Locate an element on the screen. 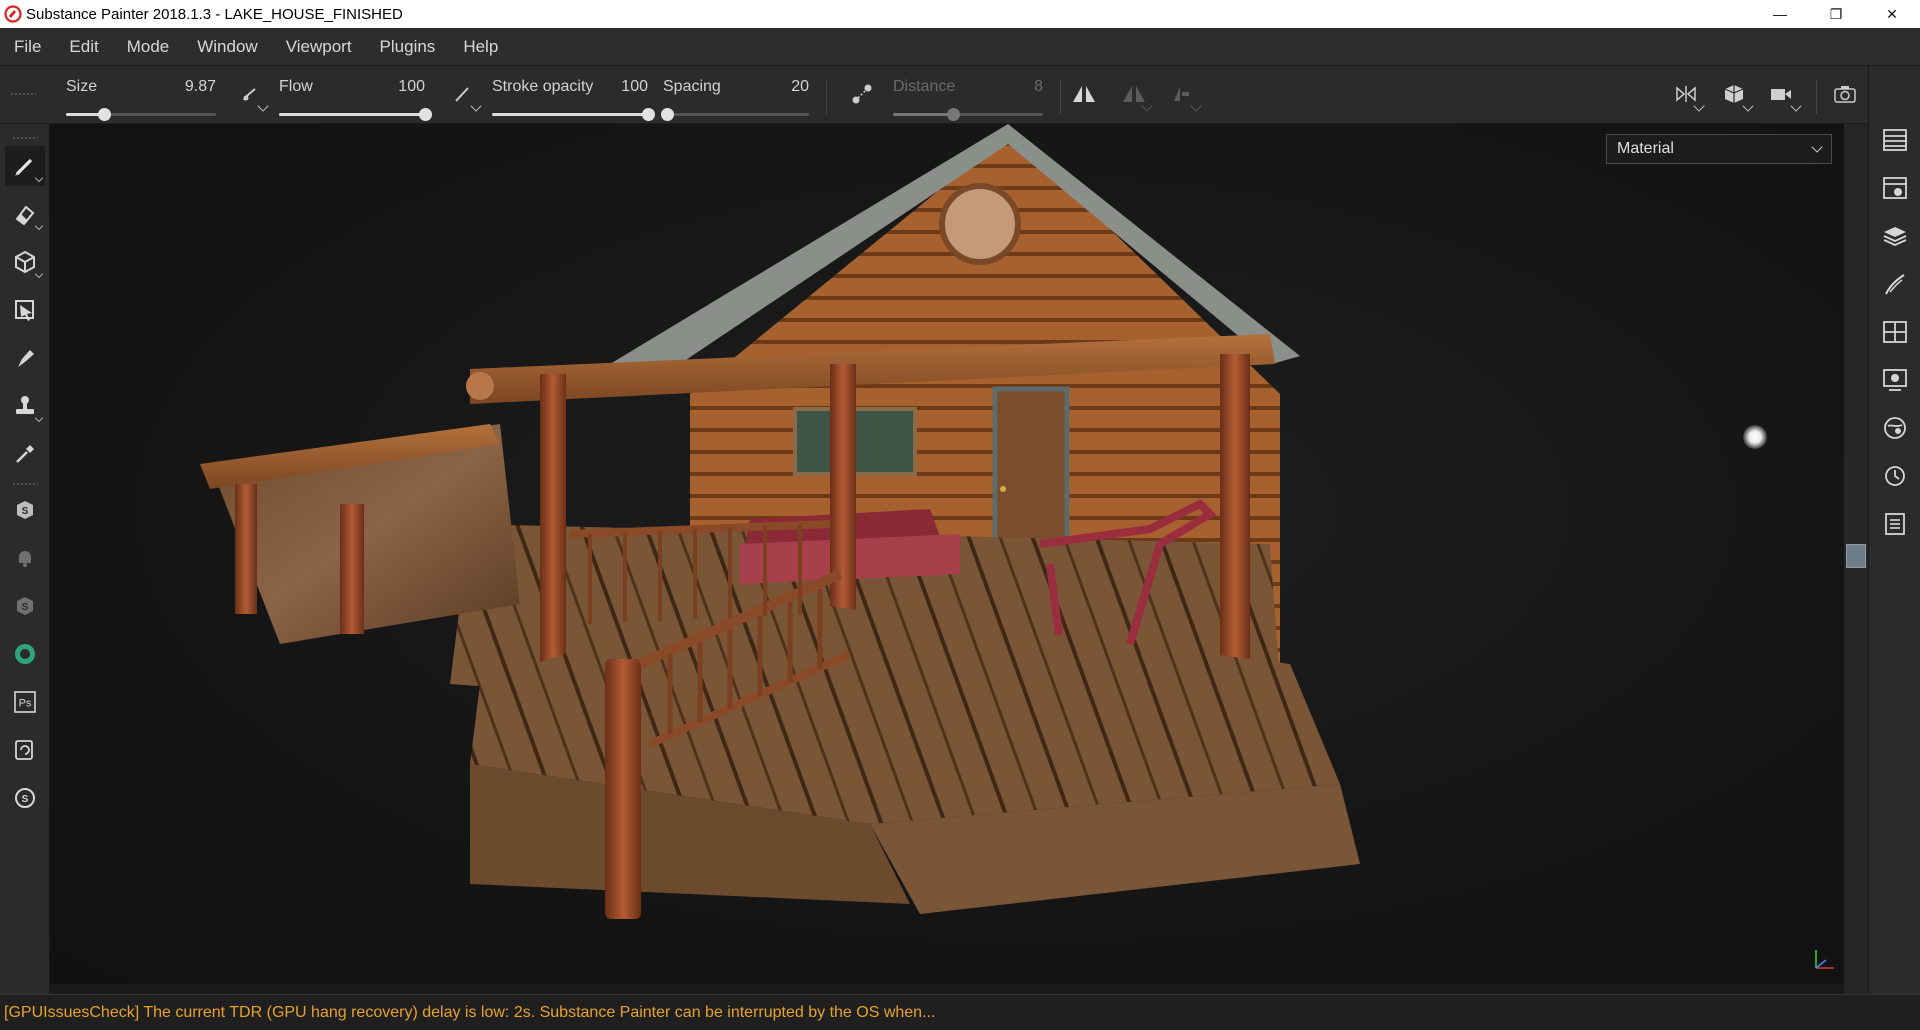 The height and width of the screenshot is (1030, 1920). chevron-down-icon is located at coordinates (1817, 147).